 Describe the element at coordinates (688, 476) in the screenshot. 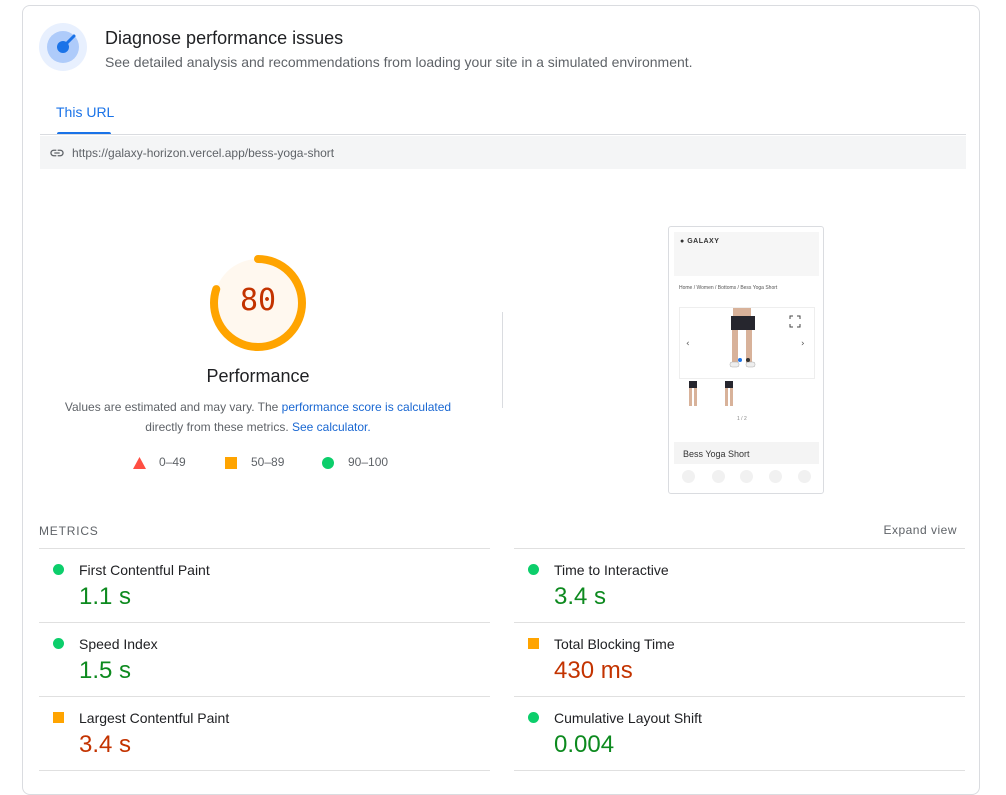

I see `account-icon` at that location.